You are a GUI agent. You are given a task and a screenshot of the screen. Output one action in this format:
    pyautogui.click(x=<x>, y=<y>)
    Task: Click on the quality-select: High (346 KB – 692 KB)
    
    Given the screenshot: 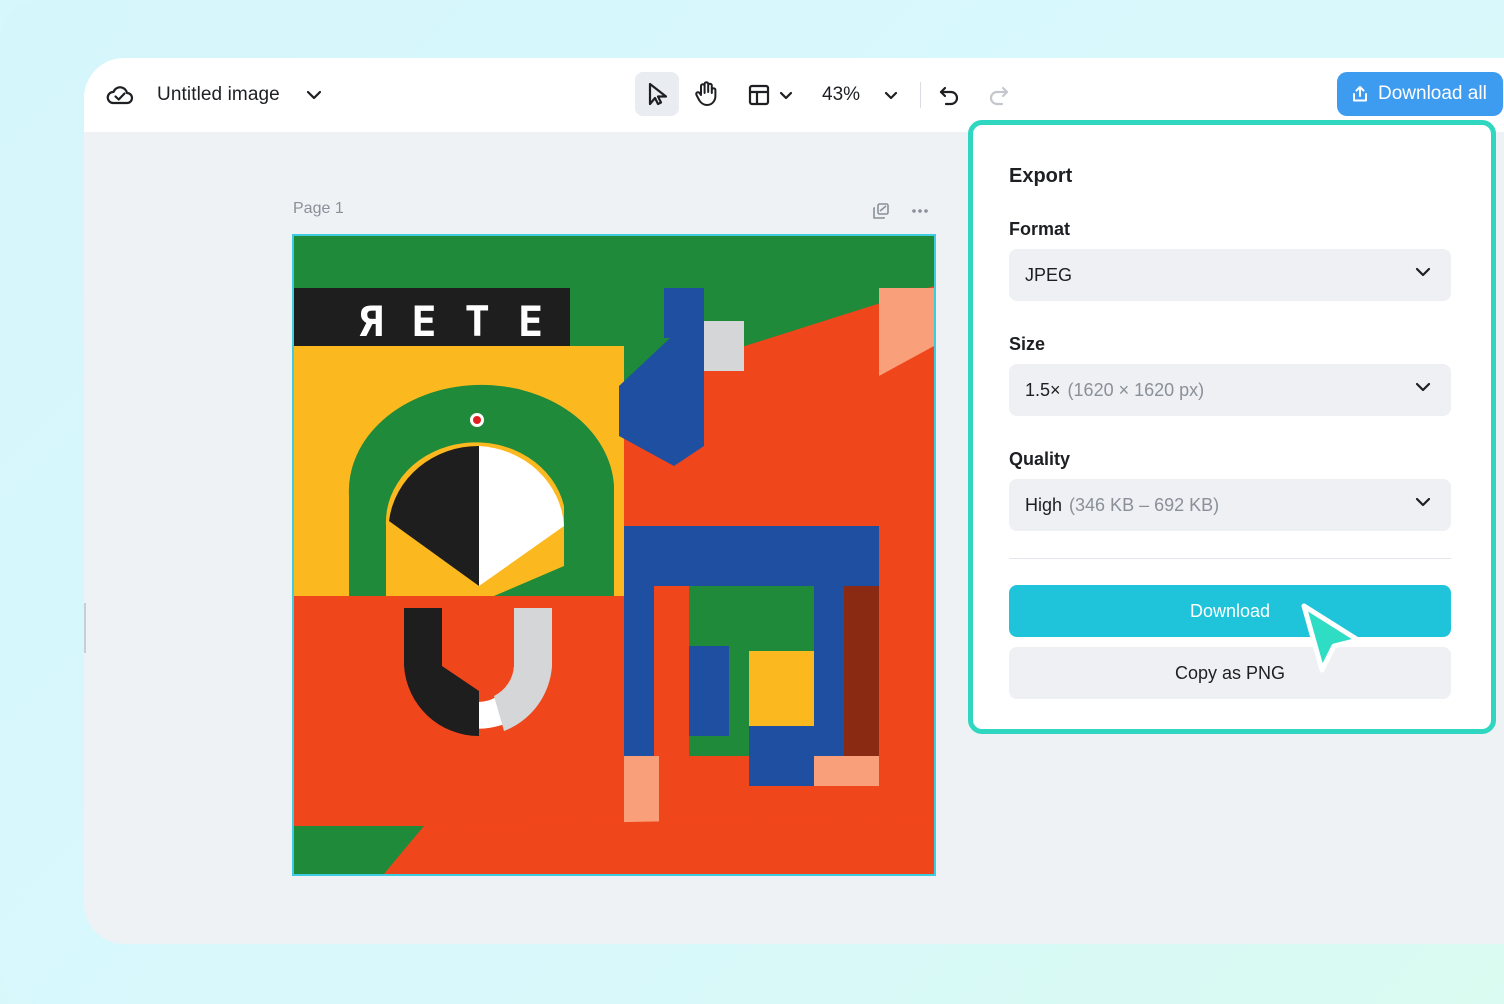 What is the action you would take?
    pyautogui.click(x=1230, y=505)
    